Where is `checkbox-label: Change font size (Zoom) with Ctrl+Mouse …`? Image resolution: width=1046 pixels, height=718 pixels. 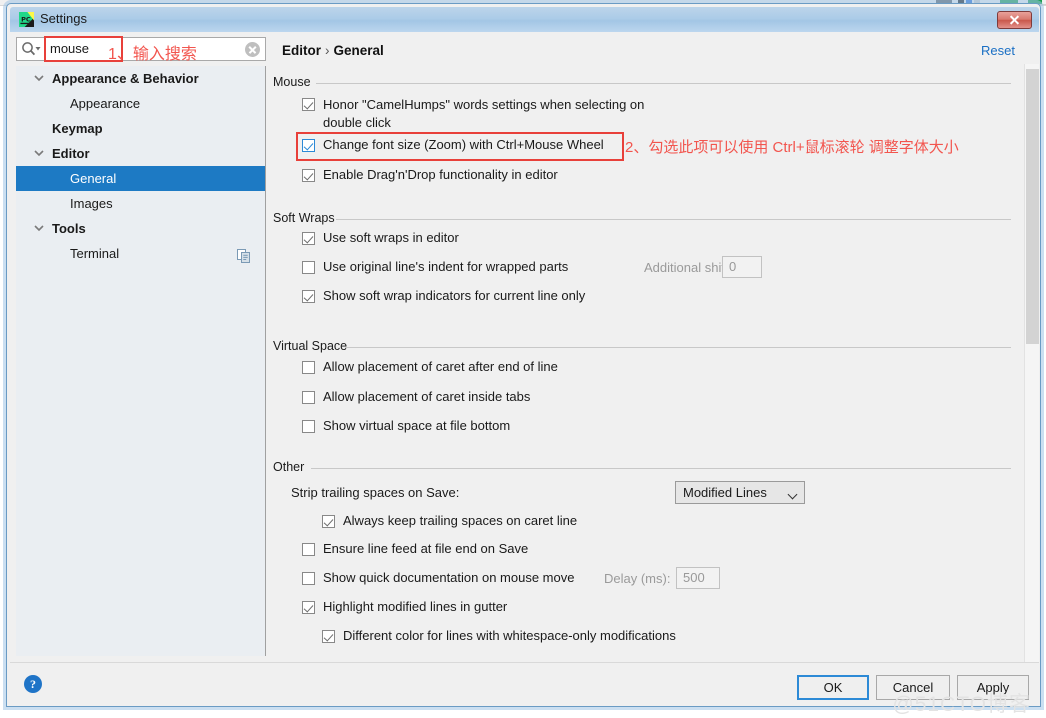
checkbox-label: Change font size (Zoom) with Ctrl+Mouse … is located at coordinates (463, 144).